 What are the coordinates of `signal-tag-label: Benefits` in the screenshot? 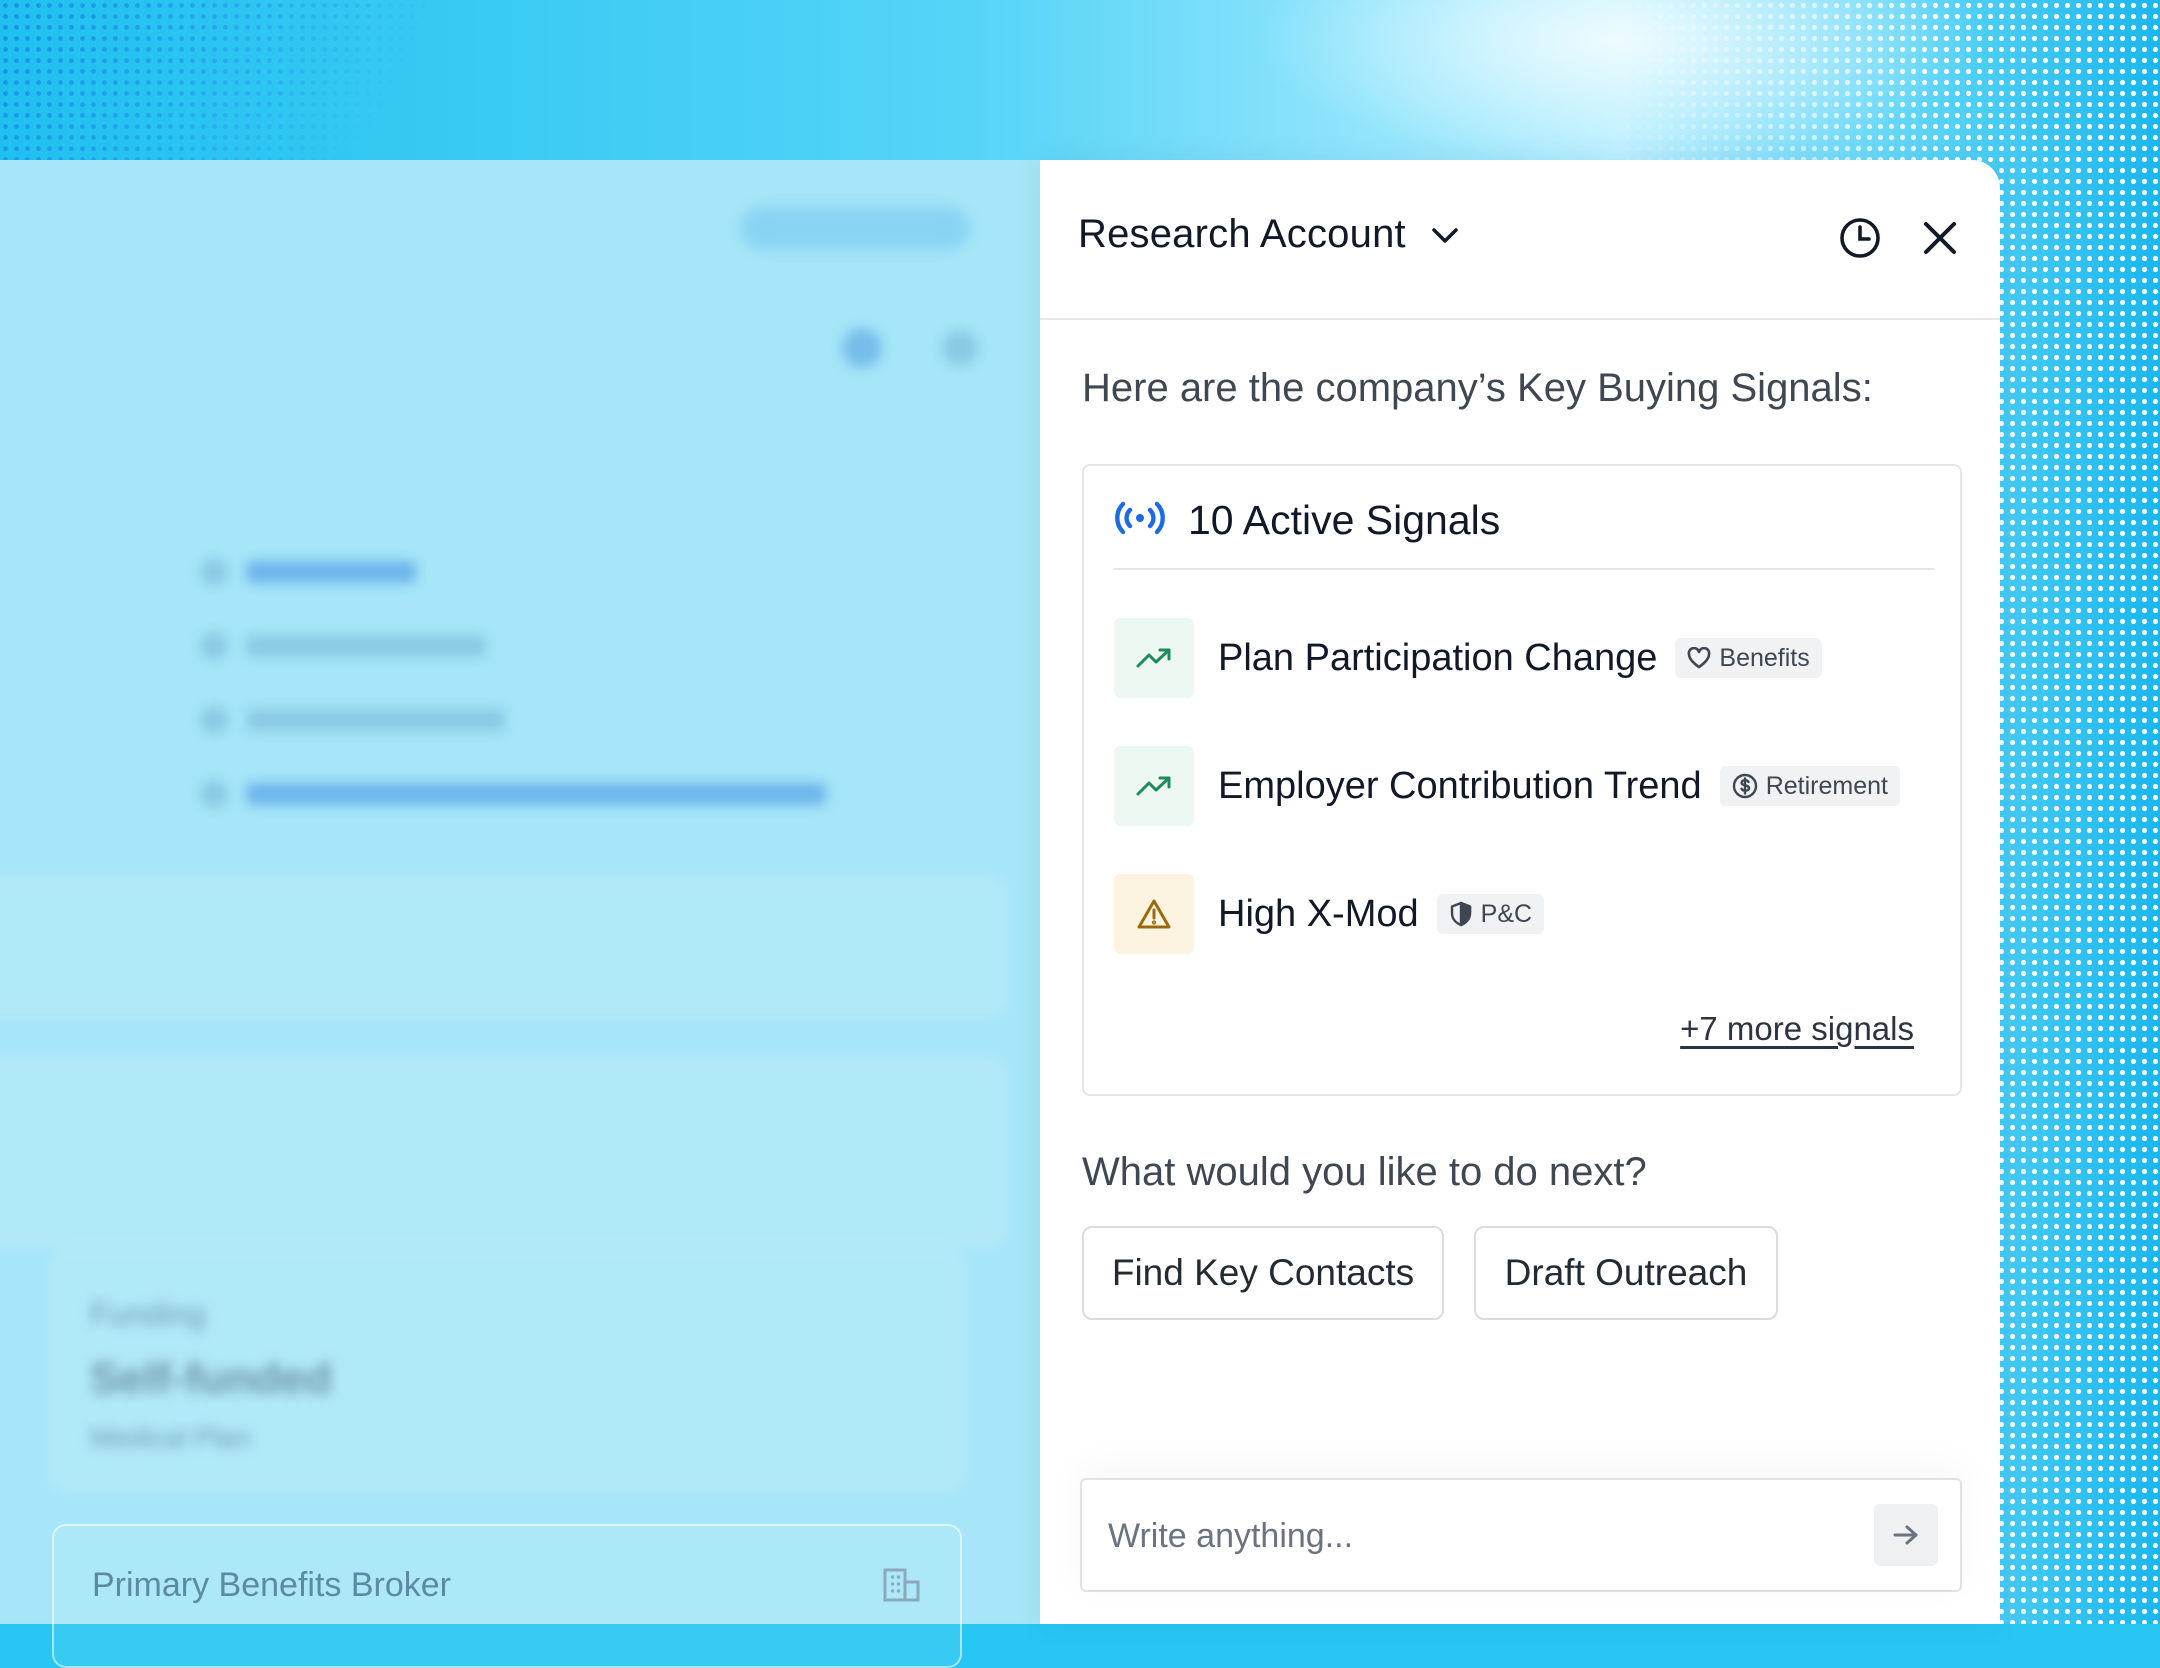 It's located at (1764, 657).